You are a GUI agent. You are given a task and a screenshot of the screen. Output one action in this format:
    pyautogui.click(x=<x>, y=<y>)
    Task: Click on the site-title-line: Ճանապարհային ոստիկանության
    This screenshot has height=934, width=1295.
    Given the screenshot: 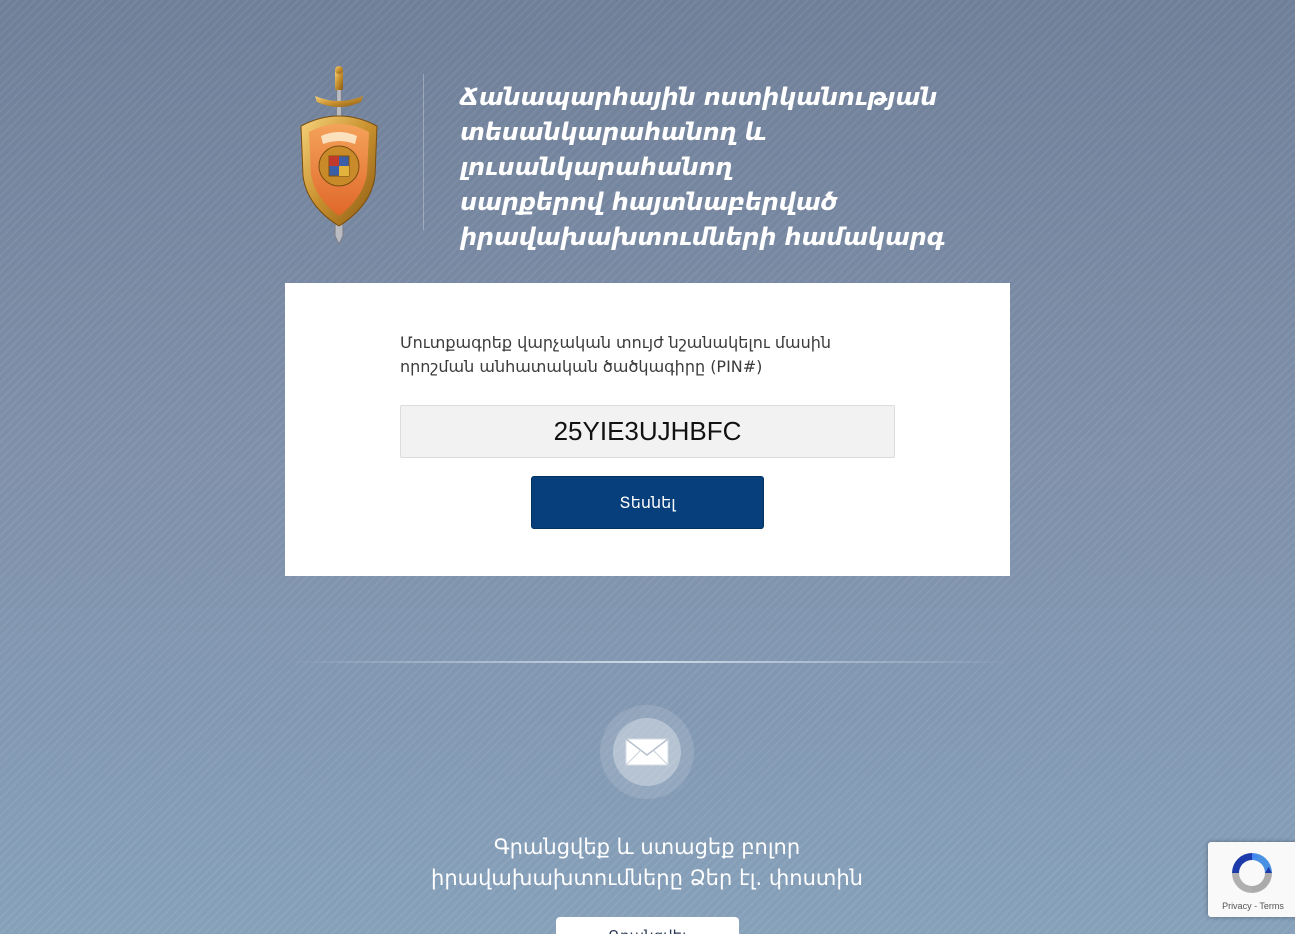 What is the action you would take?
    pyautogui.click(x=699, y=97)
    